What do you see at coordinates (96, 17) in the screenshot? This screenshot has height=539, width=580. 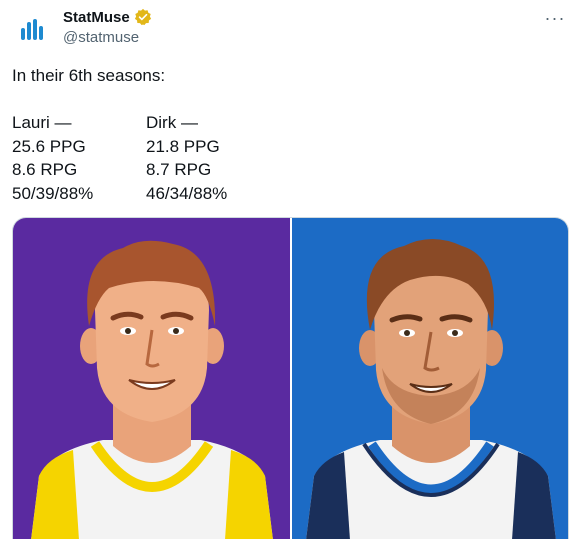 I see `display-name: StatMuse` at bounding box center [96, 17].